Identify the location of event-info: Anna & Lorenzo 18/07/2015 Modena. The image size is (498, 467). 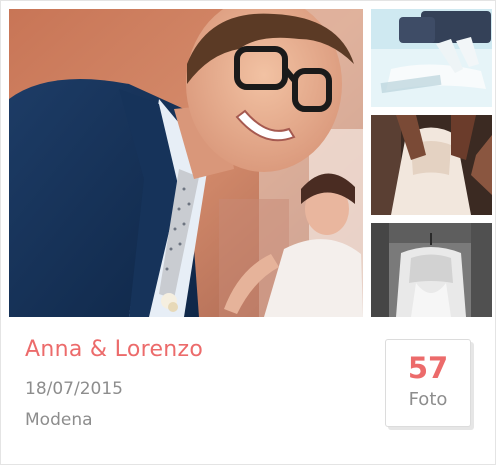
(185, 384).